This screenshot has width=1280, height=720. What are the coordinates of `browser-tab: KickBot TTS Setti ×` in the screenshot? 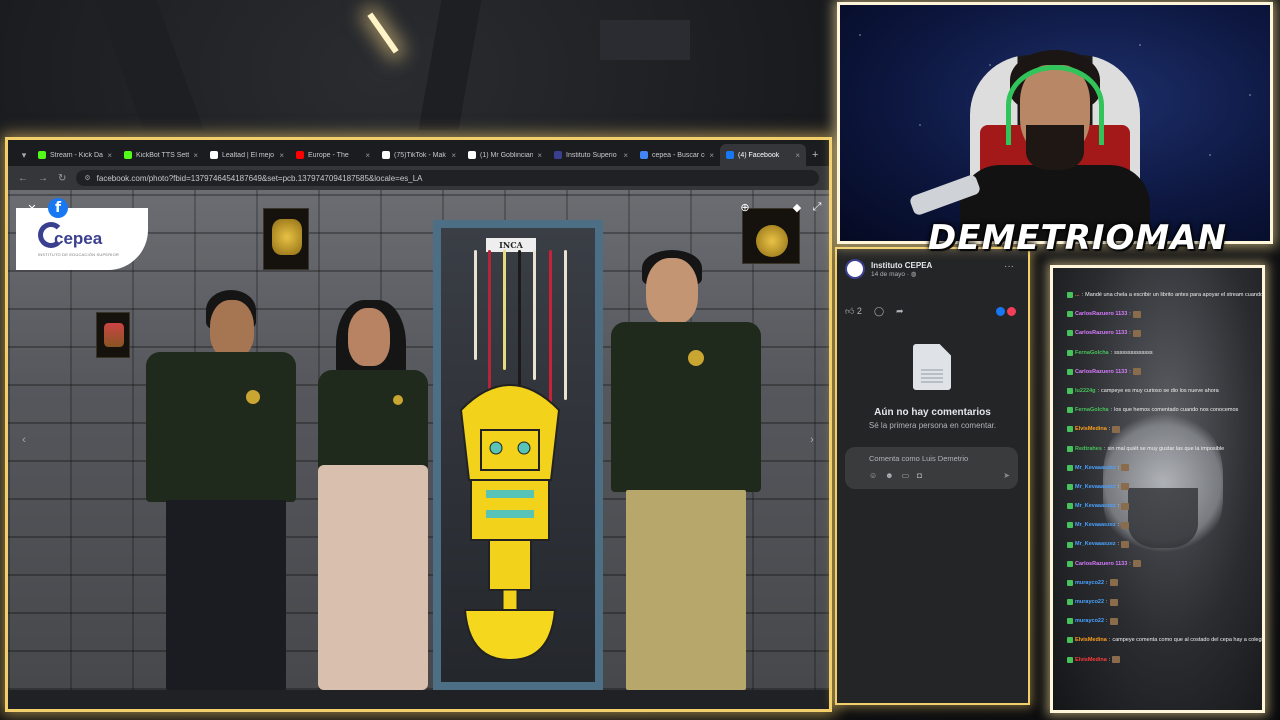 It's located at (161, 155).